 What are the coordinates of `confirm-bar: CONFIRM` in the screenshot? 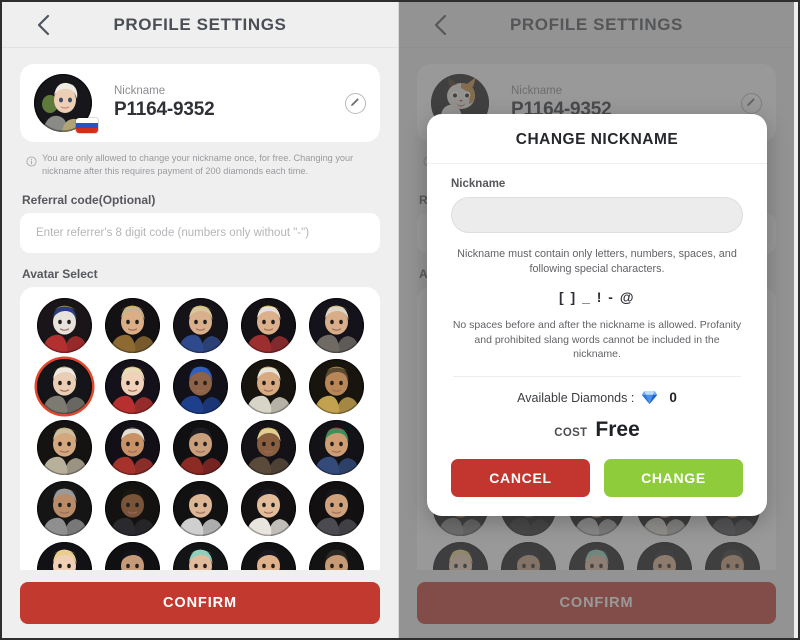 It's located at (200, 604).